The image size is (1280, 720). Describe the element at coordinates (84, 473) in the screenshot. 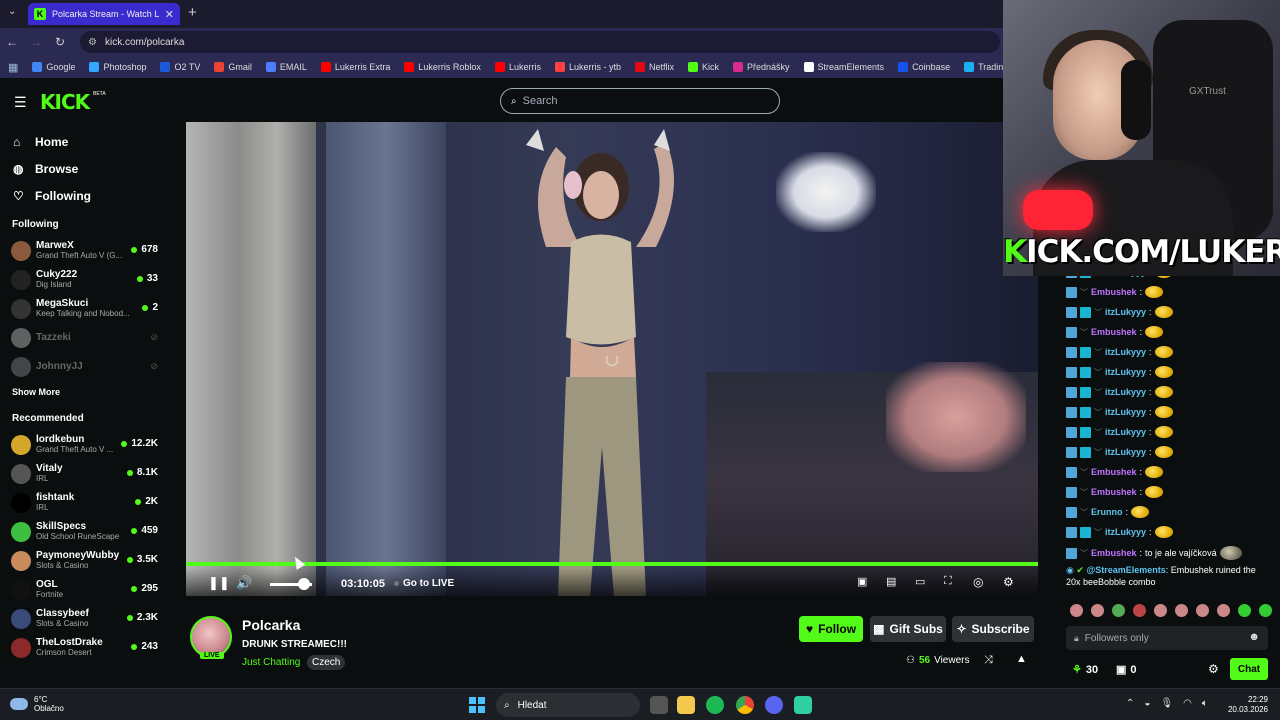

I see `channel-item: Vitaly IRL 8.1K` at that location.